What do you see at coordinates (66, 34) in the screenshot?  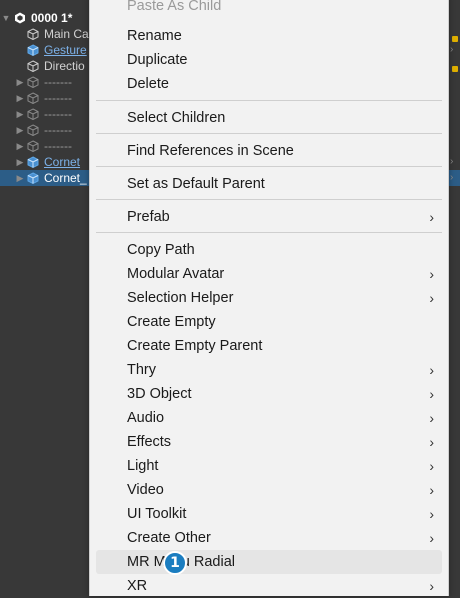 I see `hierarchy-row-label: Main Ca` at bounding box center [66, 34].